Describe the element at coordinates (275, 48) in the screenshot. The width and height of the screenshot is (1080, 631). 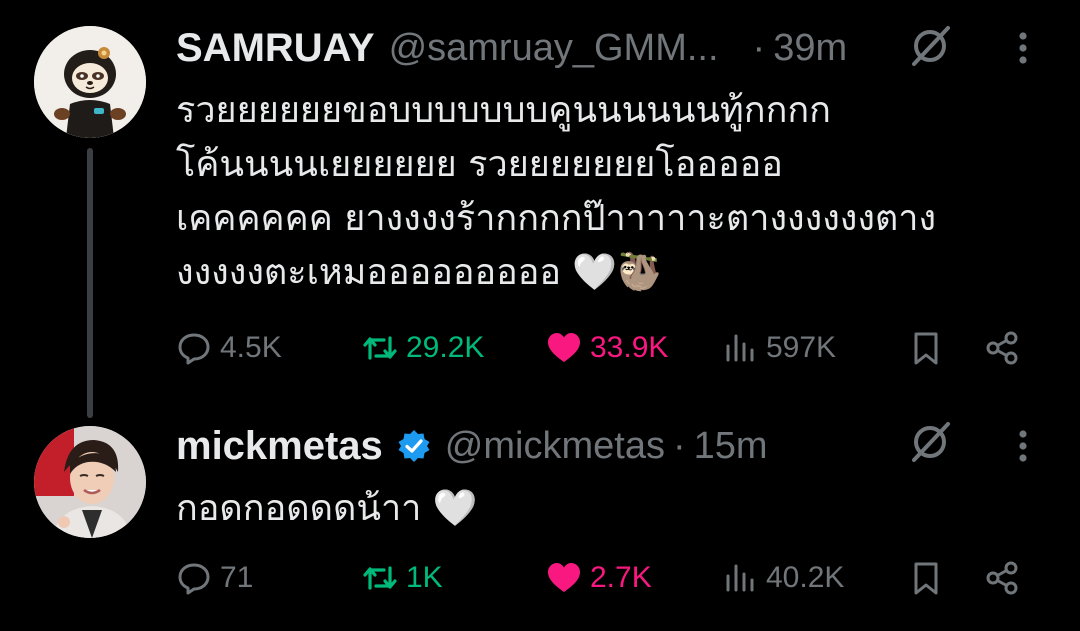
I see `display-name: SAMRUAY` at that location.